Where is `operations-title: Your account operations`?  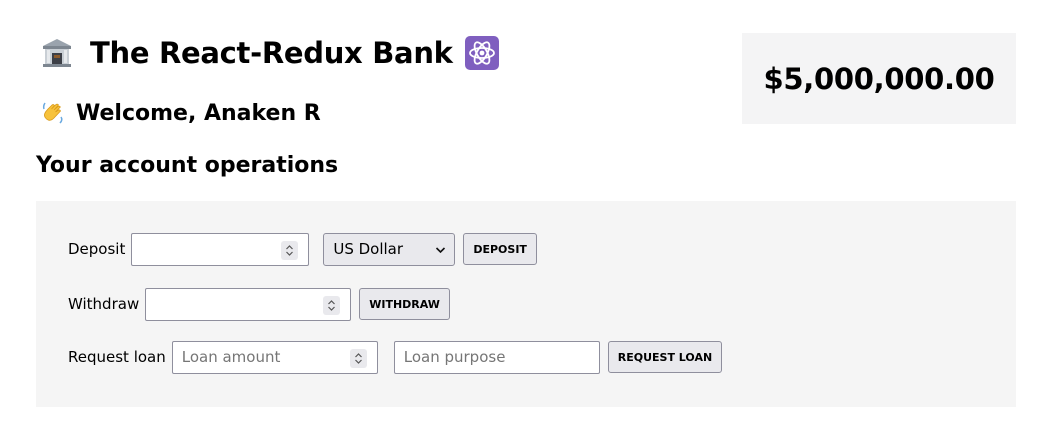 operations-title: Your account operations is located at coordinates (187, 165).